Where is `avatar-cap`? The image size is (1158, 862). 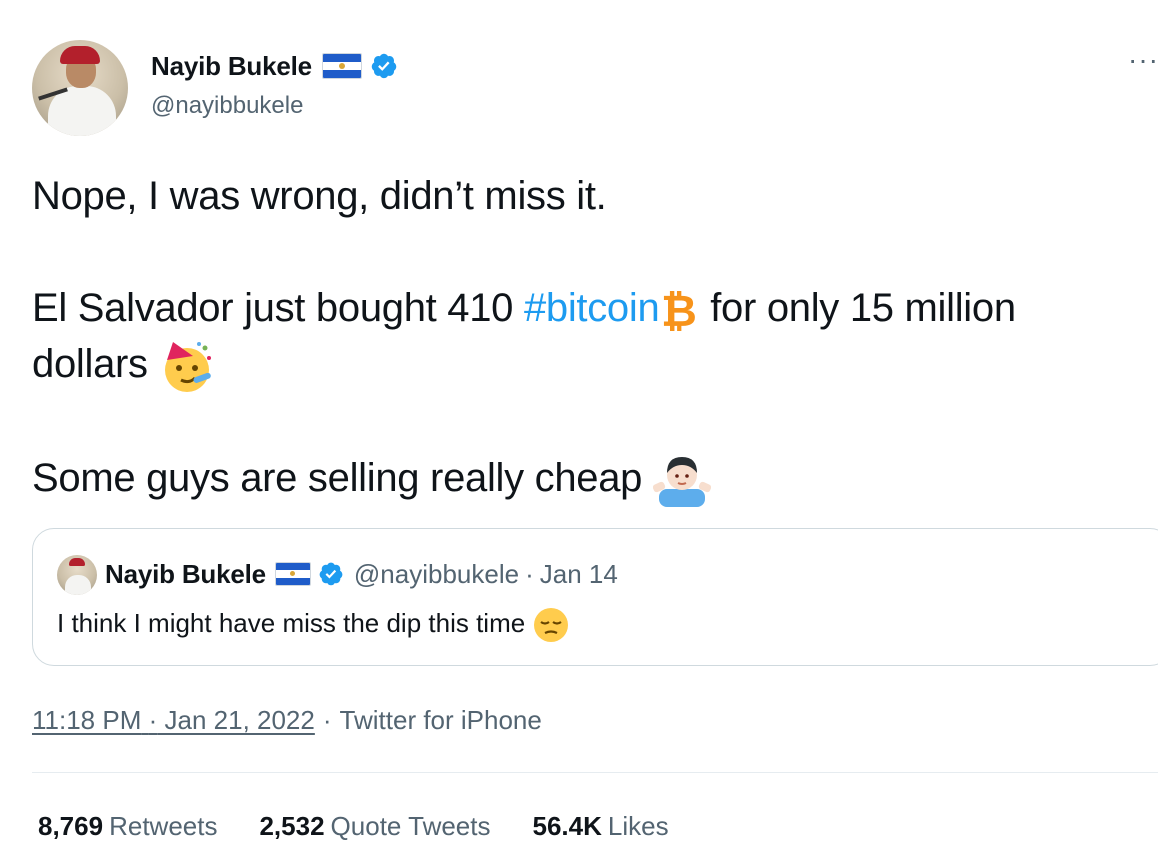
avatar-cap is located at coordinates (80, 55).